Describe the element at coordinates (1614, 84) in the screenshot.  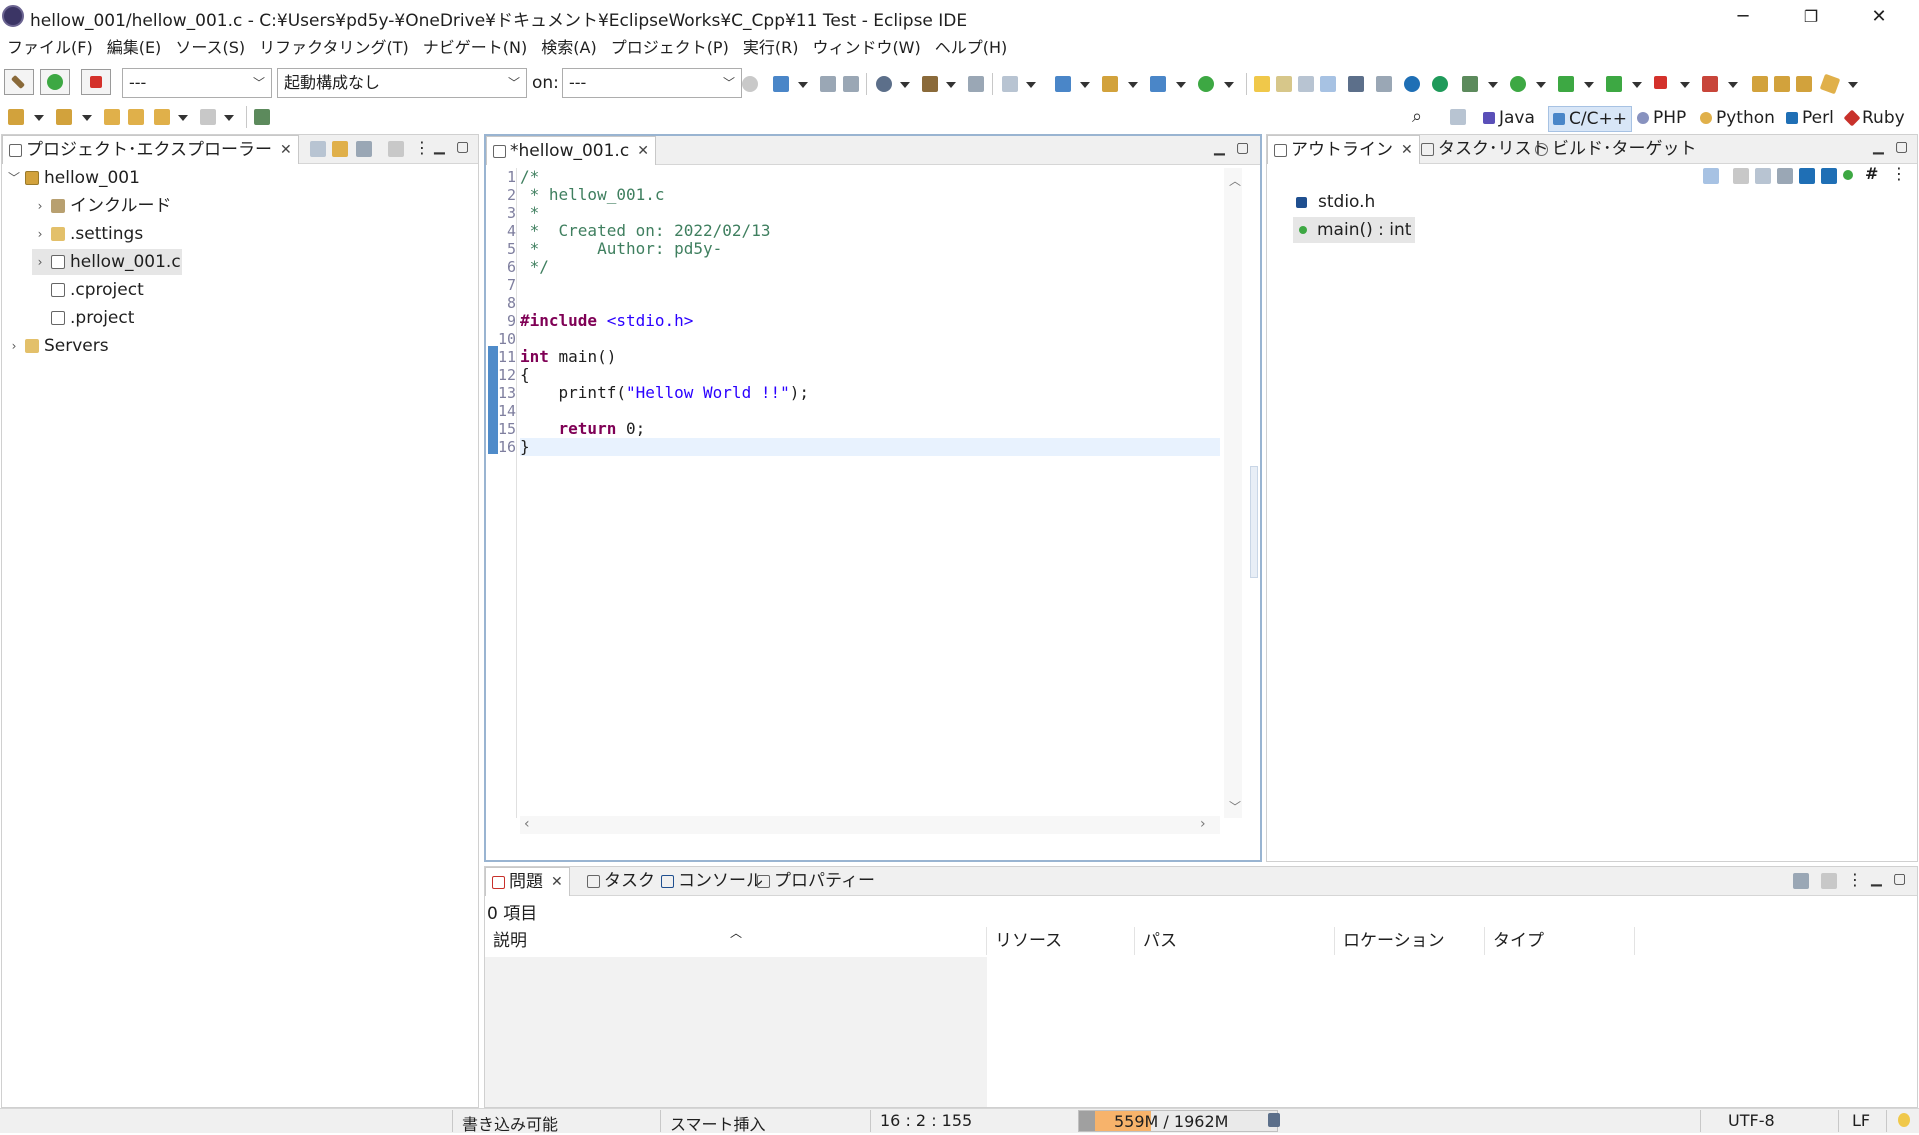
I see `external-tools-icon` at that location.